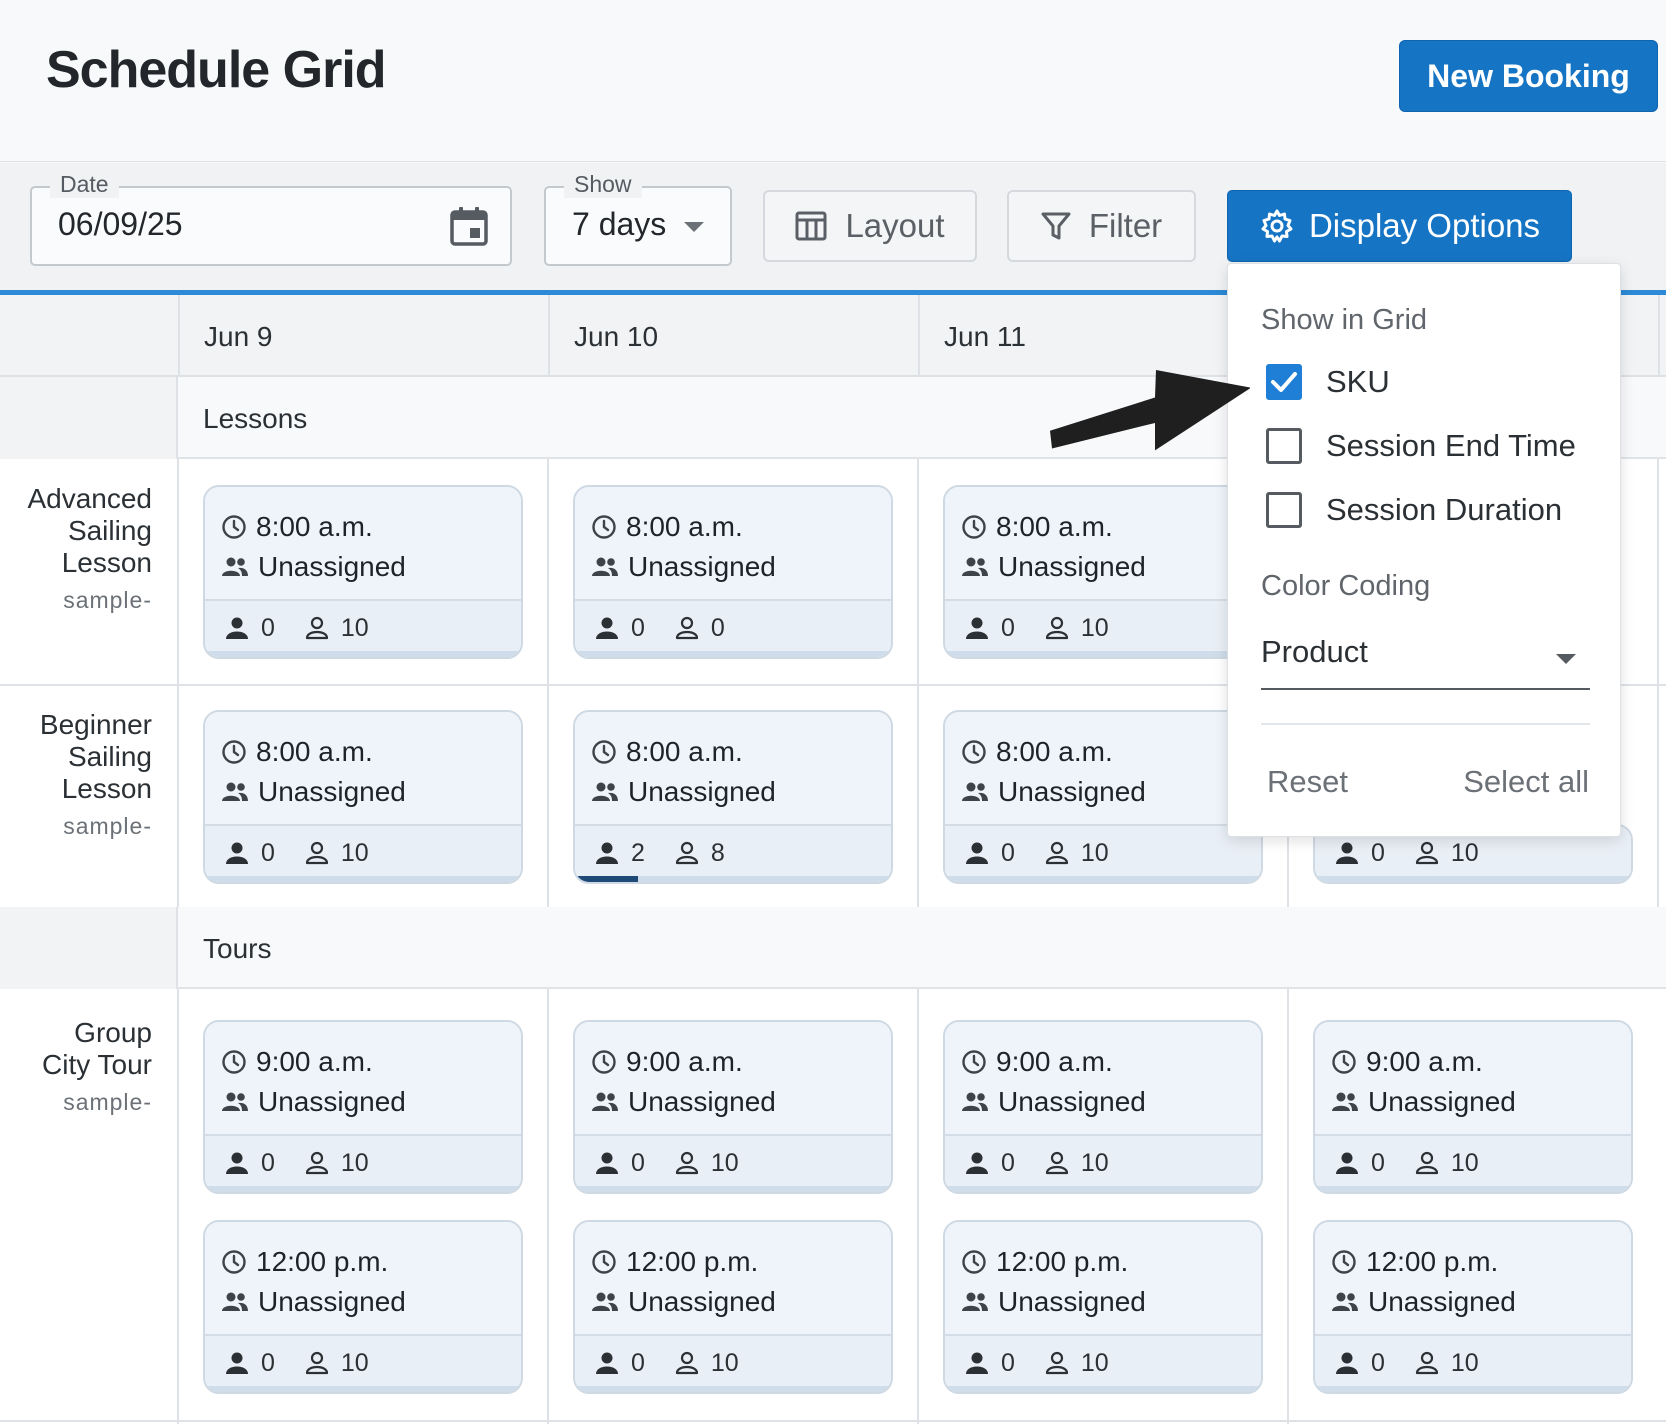 This screenshot has height=1424, width=1666. Describe the element at coordinates (1328, 382) in the screenshot. I see `sku-checkbox-row: SKU` at that location.